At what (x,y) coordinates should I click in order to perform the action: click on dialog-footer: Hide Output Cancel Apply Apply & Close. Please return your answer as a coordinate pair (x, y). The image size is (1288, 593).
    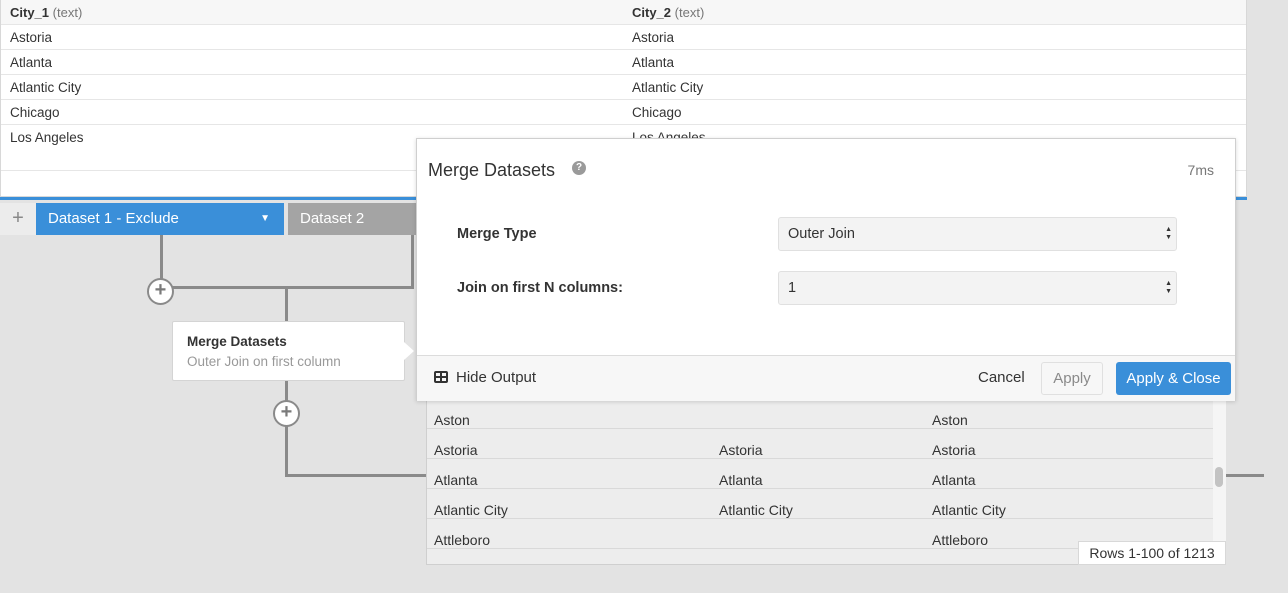
    Looking at the image, I should click on (826, 378).